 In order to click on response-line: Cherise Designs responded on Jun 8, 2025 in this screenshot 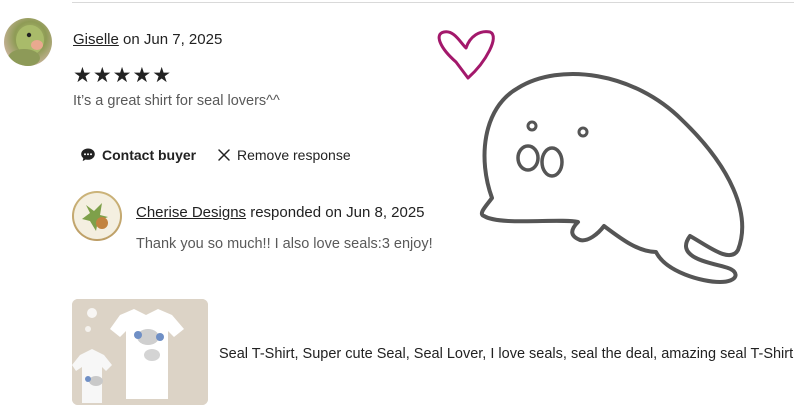, I will do `click(280, 212)`.